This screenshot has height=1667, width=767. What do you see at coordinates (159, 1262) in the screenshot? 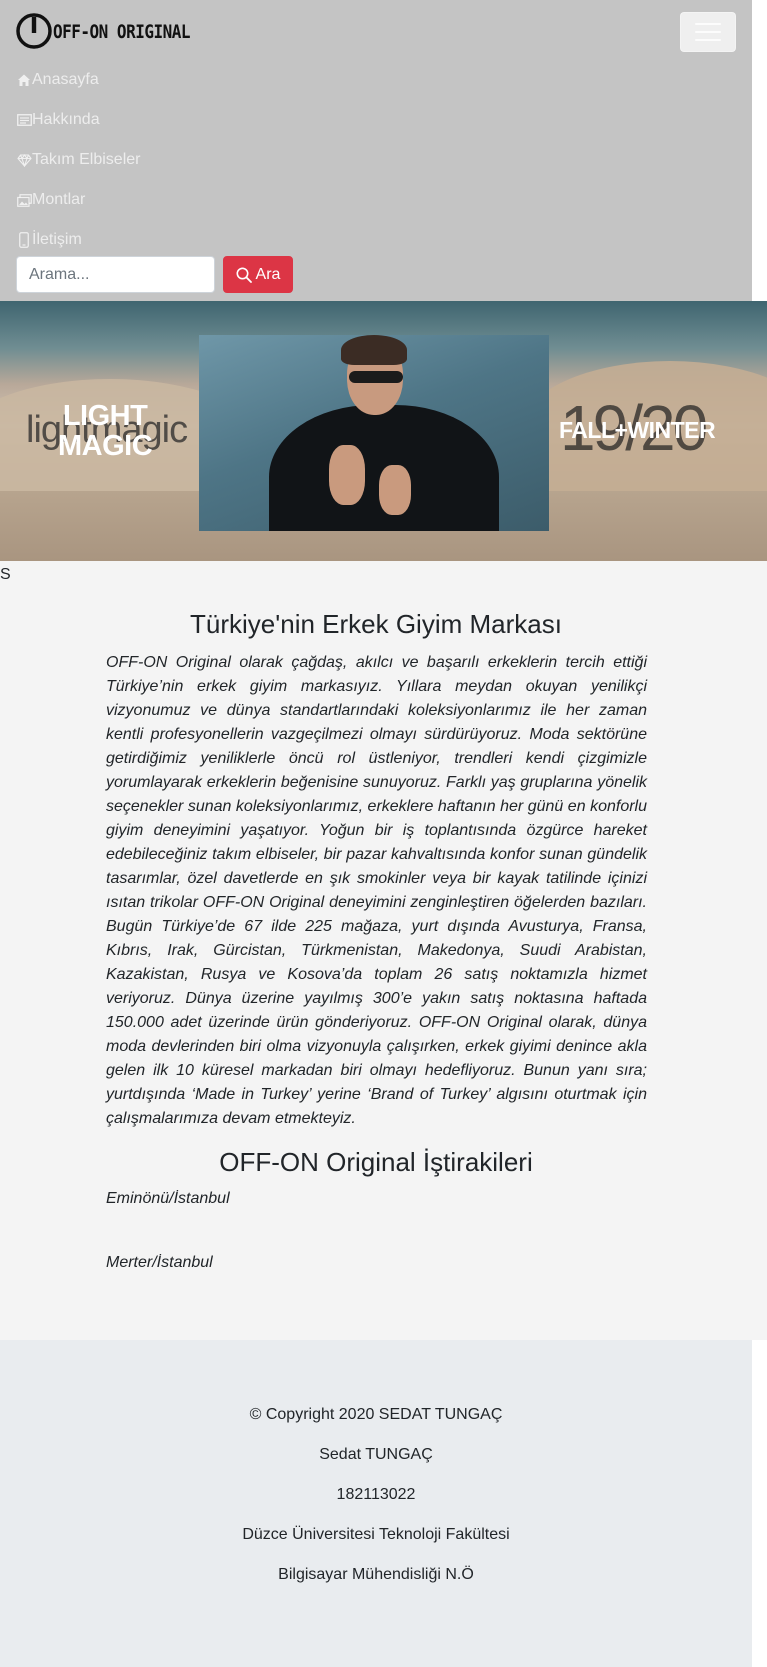
I see `branch-item: Merter/İstanbul` at bounding box center [159, 1262].